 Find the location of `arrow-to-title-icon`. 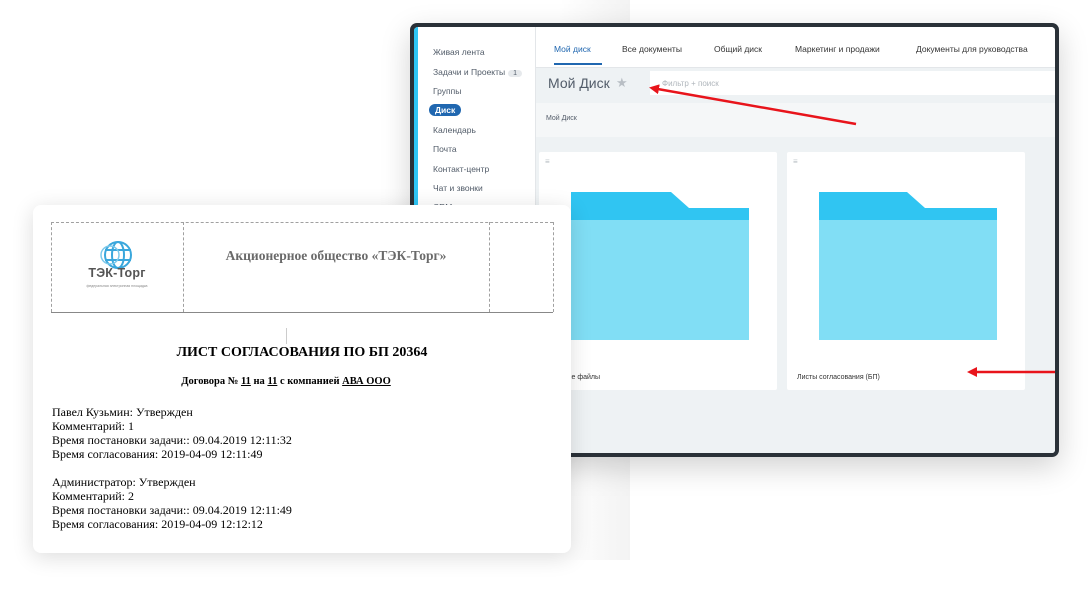

arrow-to-title-icon is located at coordinates (753, 105).